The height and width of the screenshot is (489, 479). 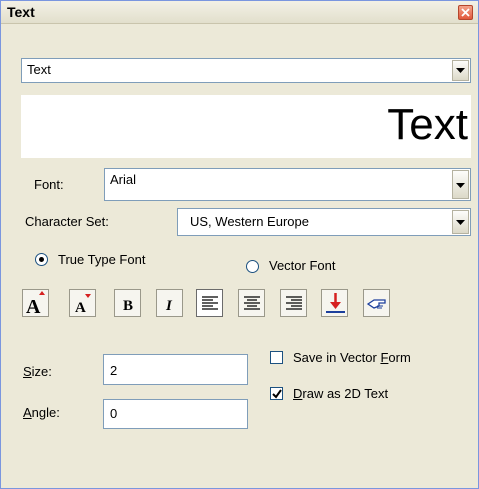 I want to click on window-title: Text, so click(x=21, y=12).